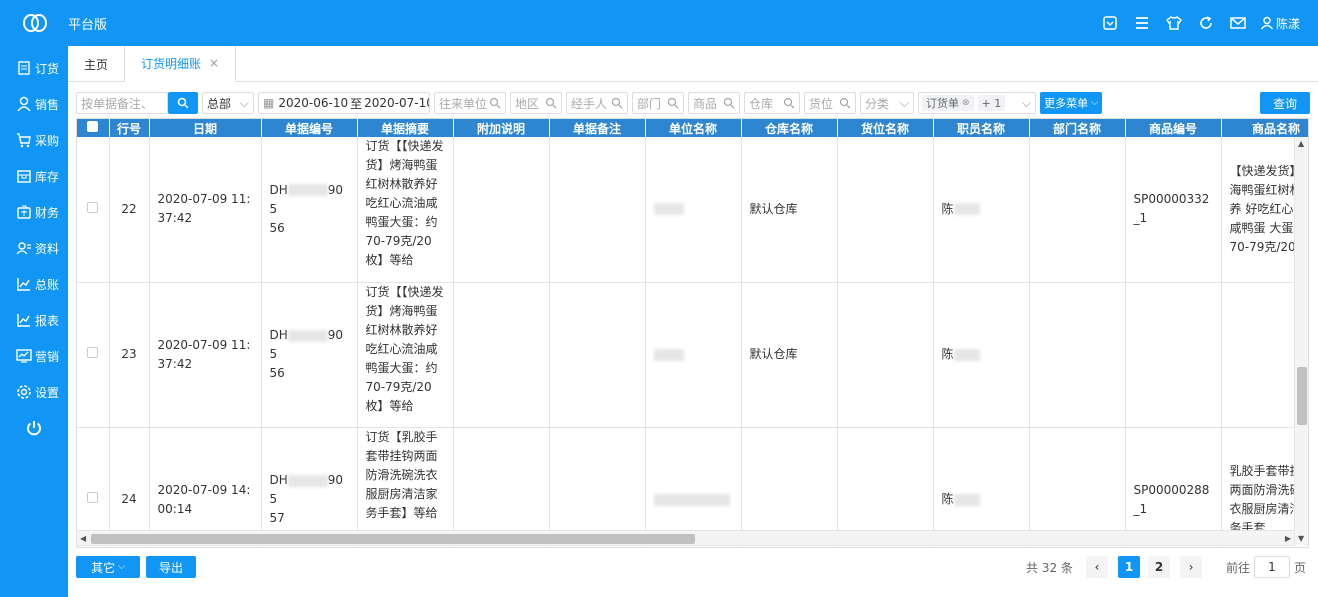  I want to click on column-header: 单据编号, so click(309, 128).